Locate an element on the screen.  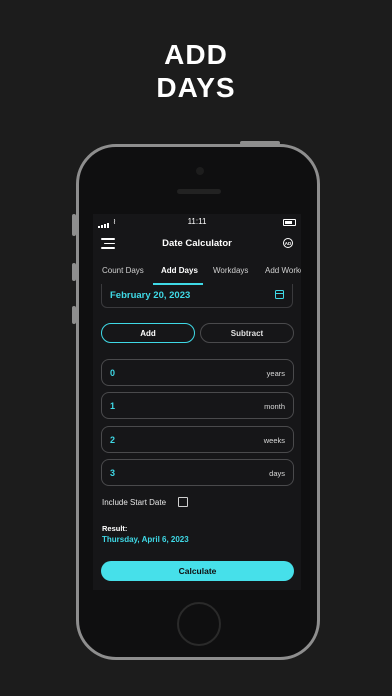
status-bar: ≀ 11:11 is located at coordinates (197, 222).